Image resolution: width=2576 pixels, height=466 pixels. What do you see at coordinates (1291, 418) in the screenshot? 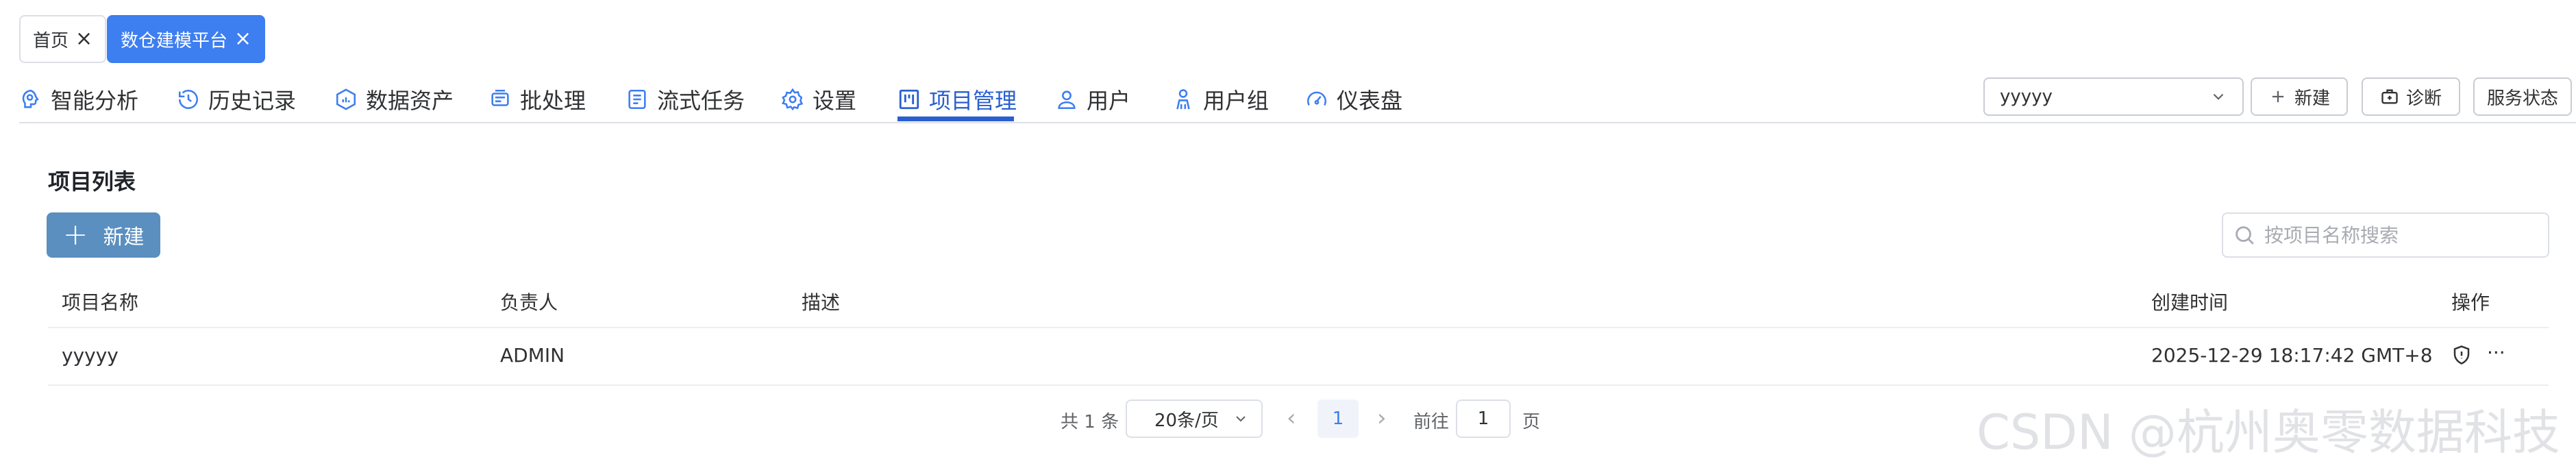
I see `prev-page-button: ‹` at bounding box center [1291, 418].